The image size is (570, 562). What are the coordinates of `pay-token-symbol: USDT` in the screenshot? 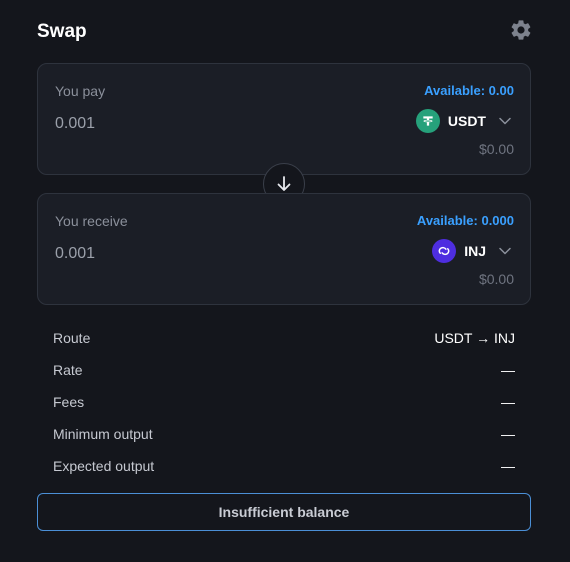 It's located at (466, 121).